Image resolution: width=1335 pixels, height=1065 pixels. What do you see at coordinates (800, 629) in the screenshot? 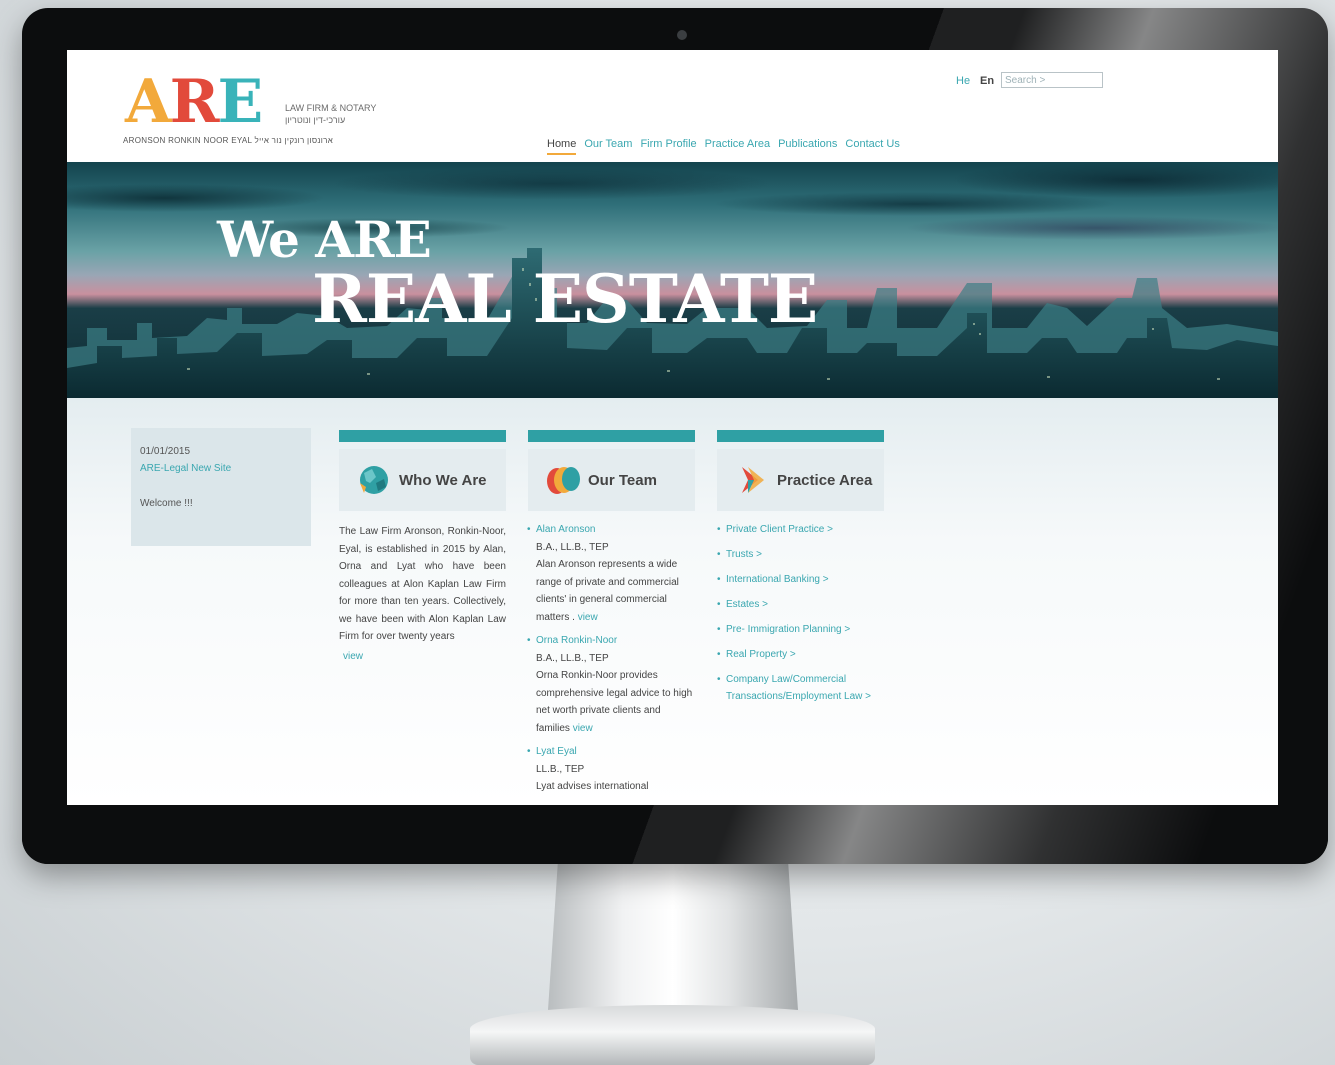
I see `practice-item-pre-immigration: Pre- Immigration Planning >` at bounding box center [800, 629].